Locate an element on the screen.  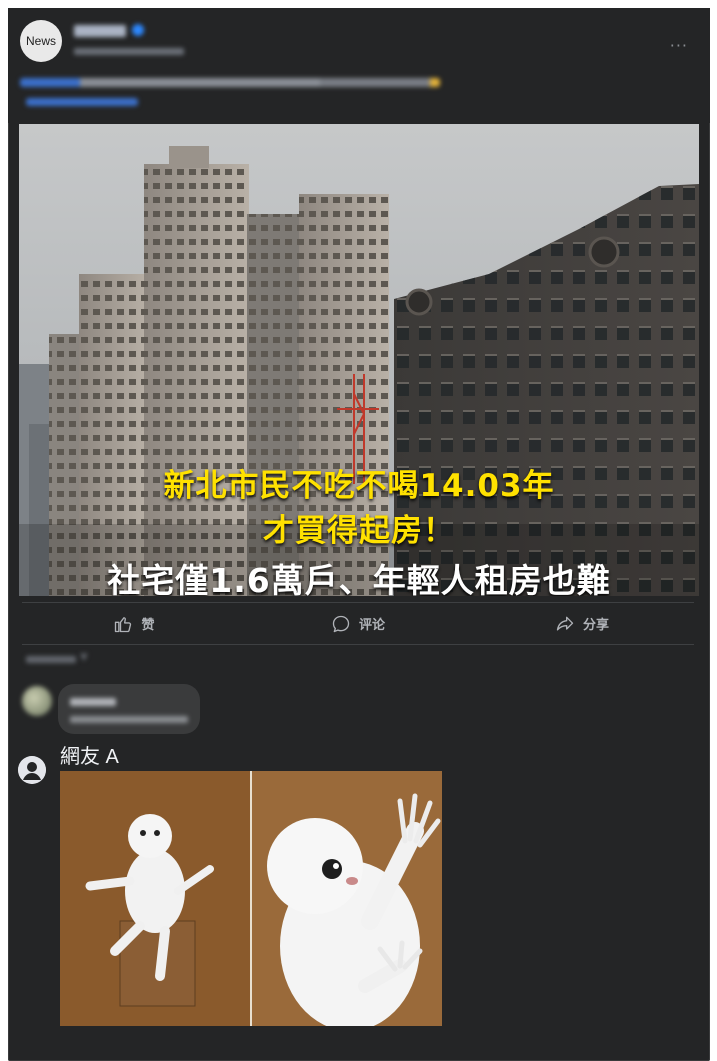
comment-bubble-icon is located at coordinates (341, 623).